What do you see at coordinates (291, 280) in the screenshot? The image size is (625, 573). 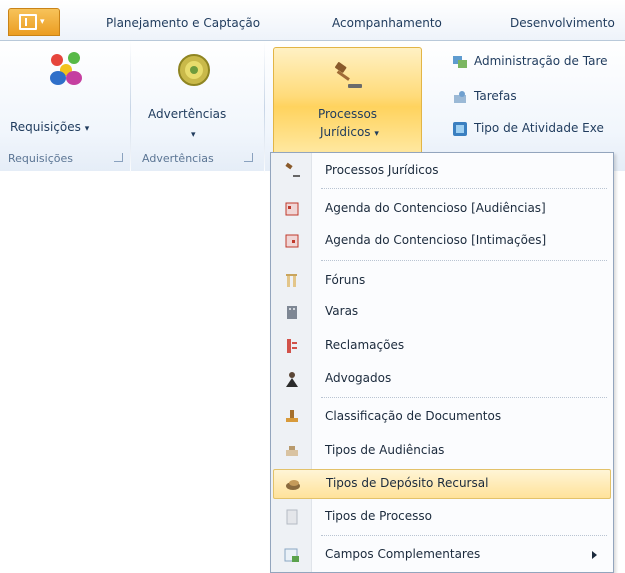 I see `columns-icon` at bounding box center [291, 280].